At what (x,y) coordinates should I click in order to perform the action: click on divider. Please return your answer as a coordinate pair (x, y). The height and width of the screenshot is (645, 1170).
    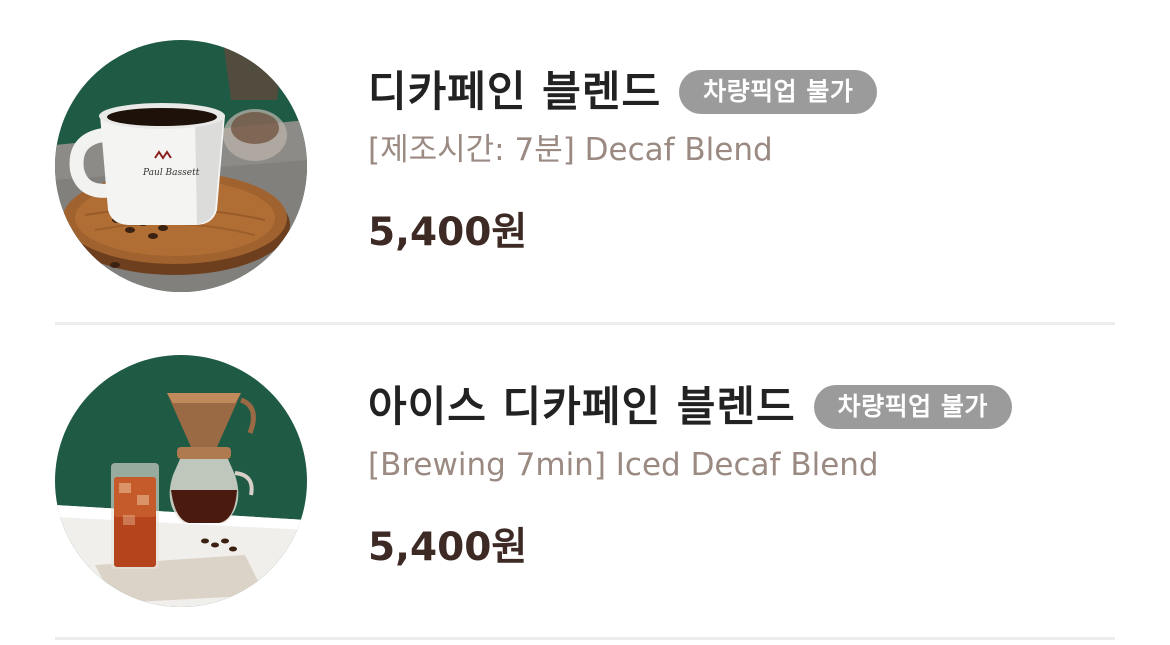
    Looking at the image, I should click on (585, 638).